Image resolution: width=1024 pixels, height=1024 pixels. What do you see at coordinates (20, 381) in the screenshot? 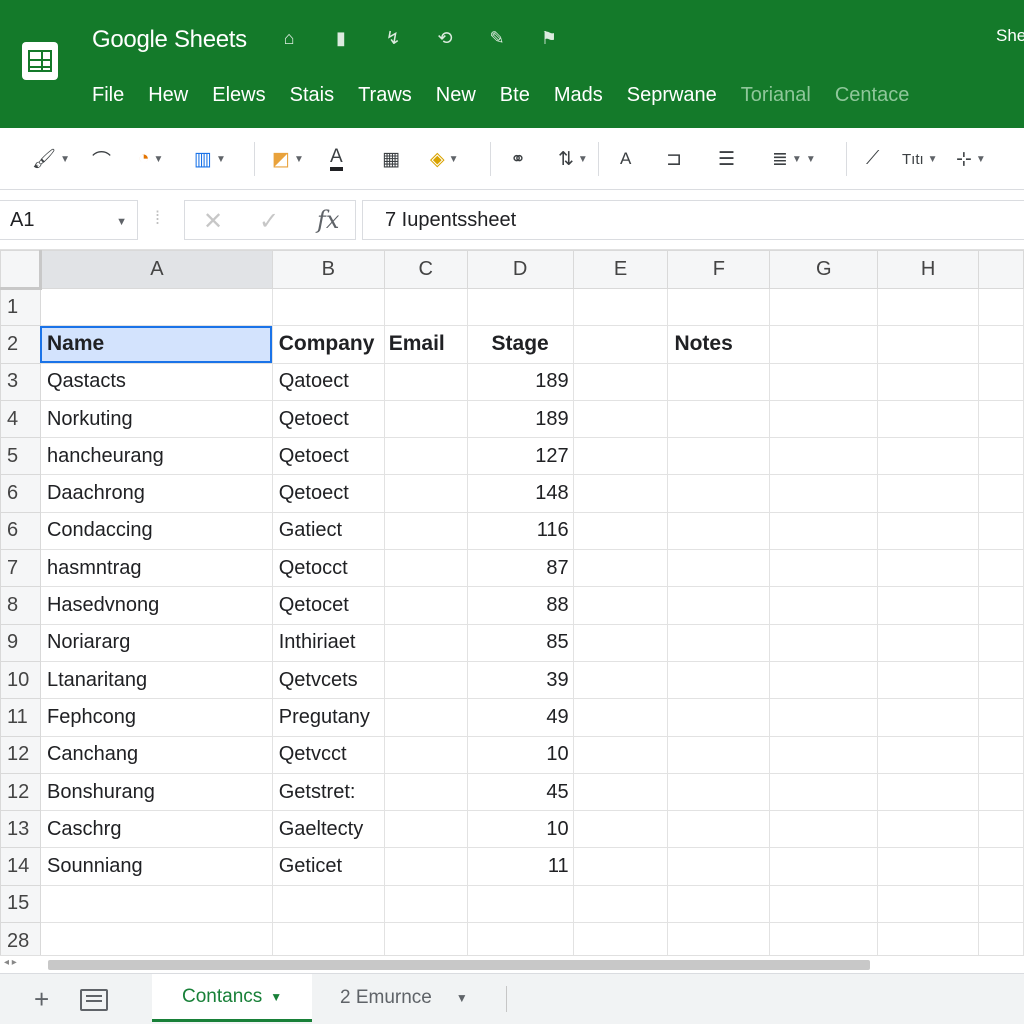
I see `row-number: 3` at bounding box center [20, 381].